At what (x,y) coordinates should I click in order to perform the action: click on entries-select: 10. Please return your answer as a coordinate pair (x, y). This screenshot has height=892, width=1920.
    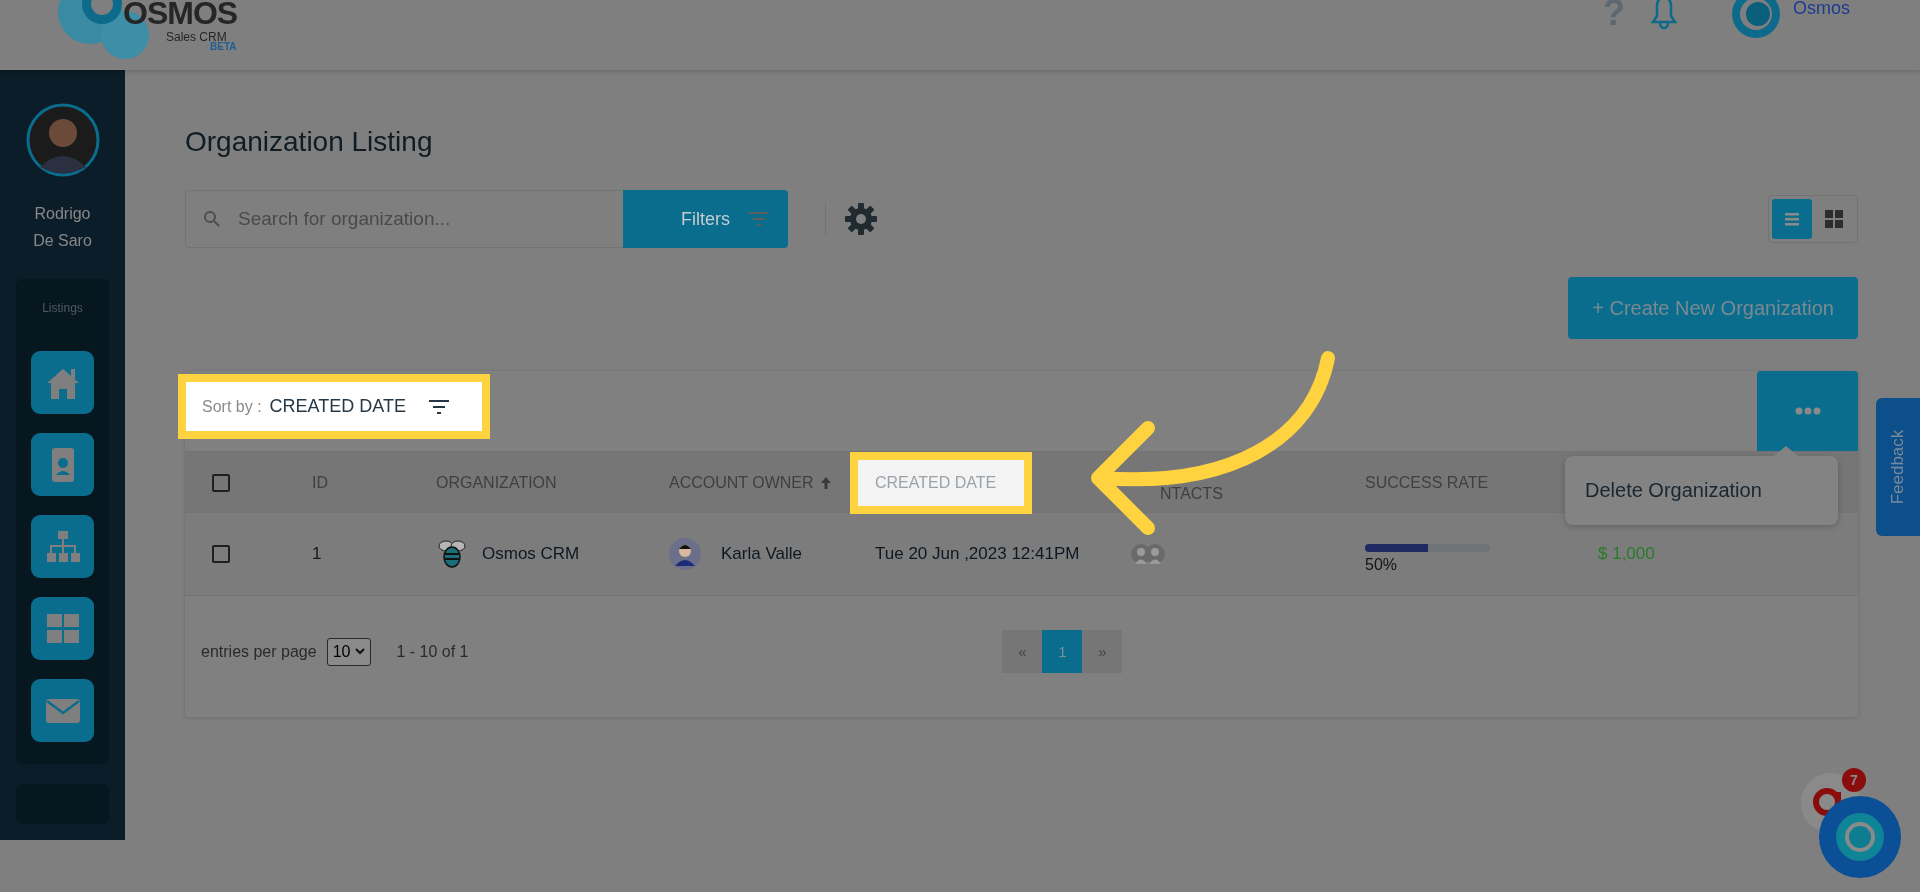
    Looking at the image, I should click on (349, 651).